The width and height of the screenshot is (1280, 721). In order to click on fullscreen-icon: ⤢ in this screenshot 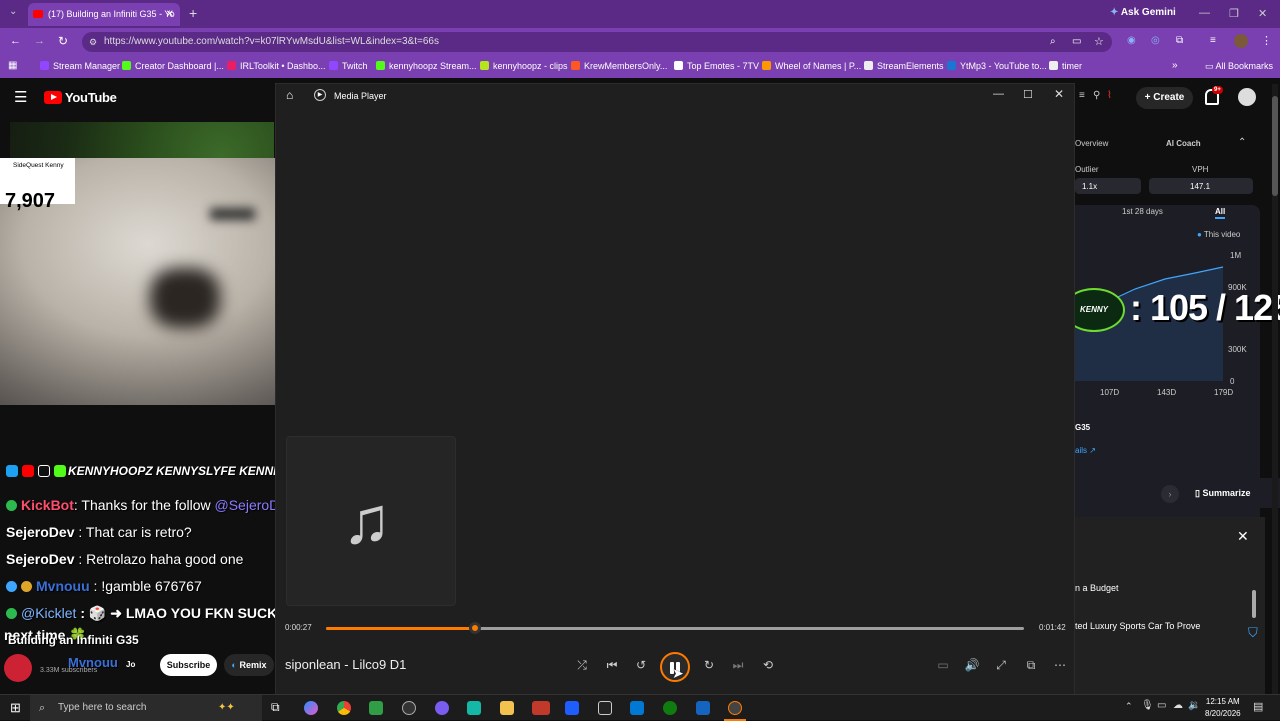, I will do `click(1001, 665)`.